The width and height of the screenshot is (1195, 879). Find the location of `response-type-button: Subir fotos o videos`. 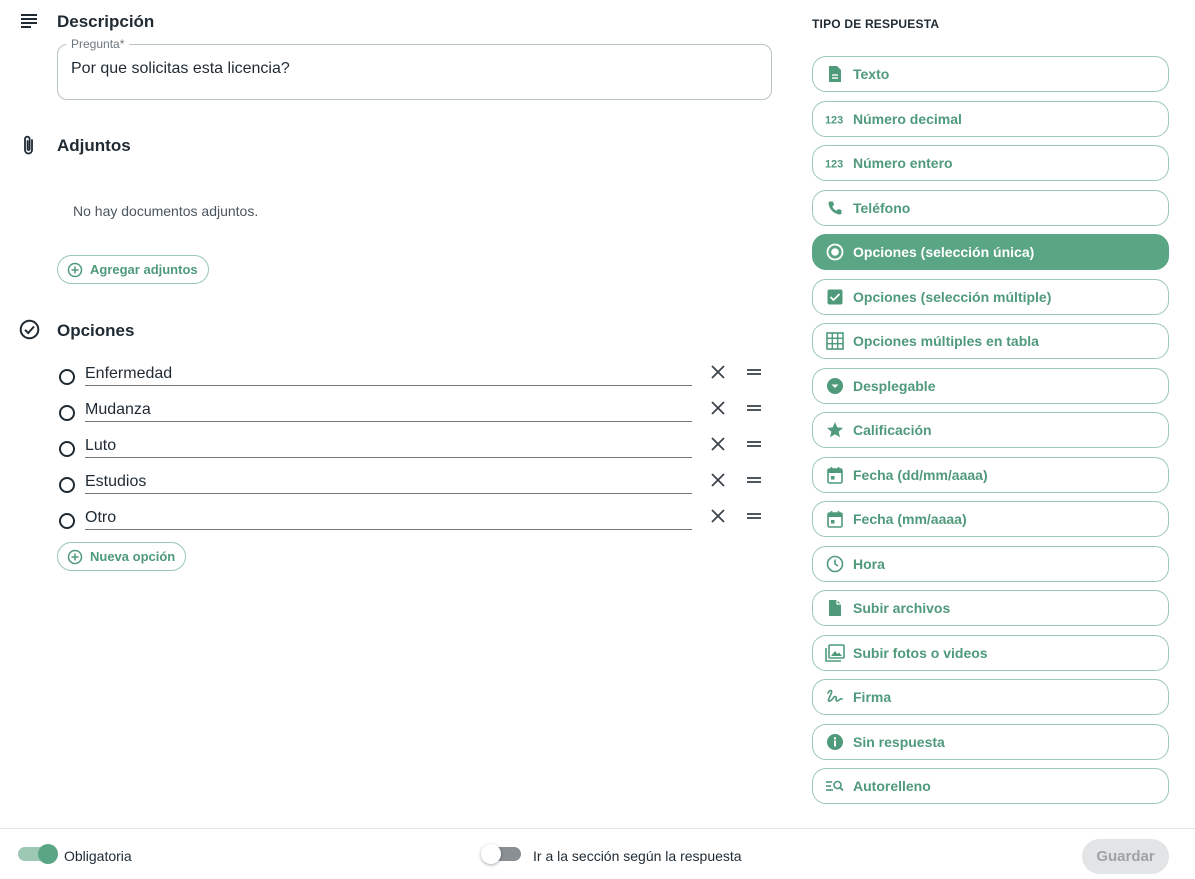

response-type-button: Subir fotos o videos is located at coordinates (990, 652).